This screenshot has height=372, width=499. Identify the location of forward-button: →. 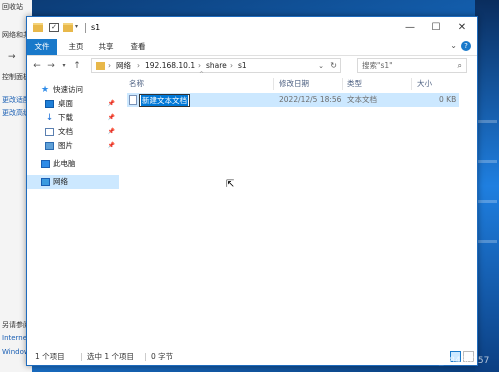
(51, 66).